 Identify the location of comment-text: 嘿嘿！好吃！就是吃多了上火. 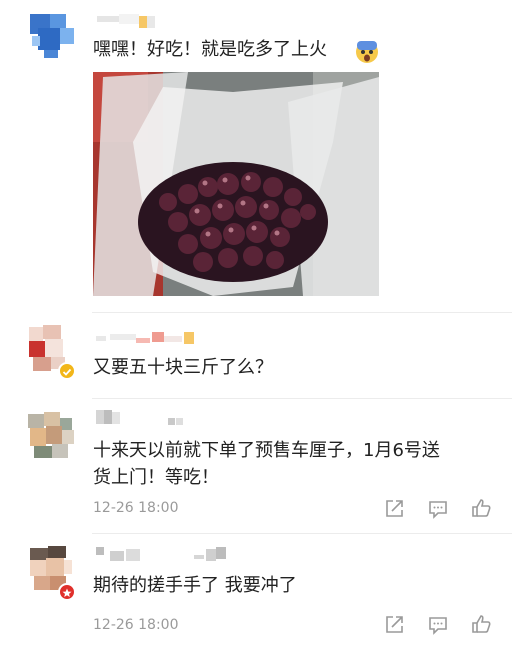
(210, 49).